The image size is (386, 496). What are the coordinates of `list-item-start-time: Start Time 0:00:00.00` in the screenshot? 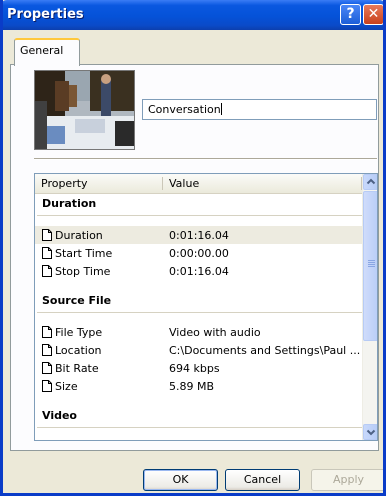 It's located at (198, 253).